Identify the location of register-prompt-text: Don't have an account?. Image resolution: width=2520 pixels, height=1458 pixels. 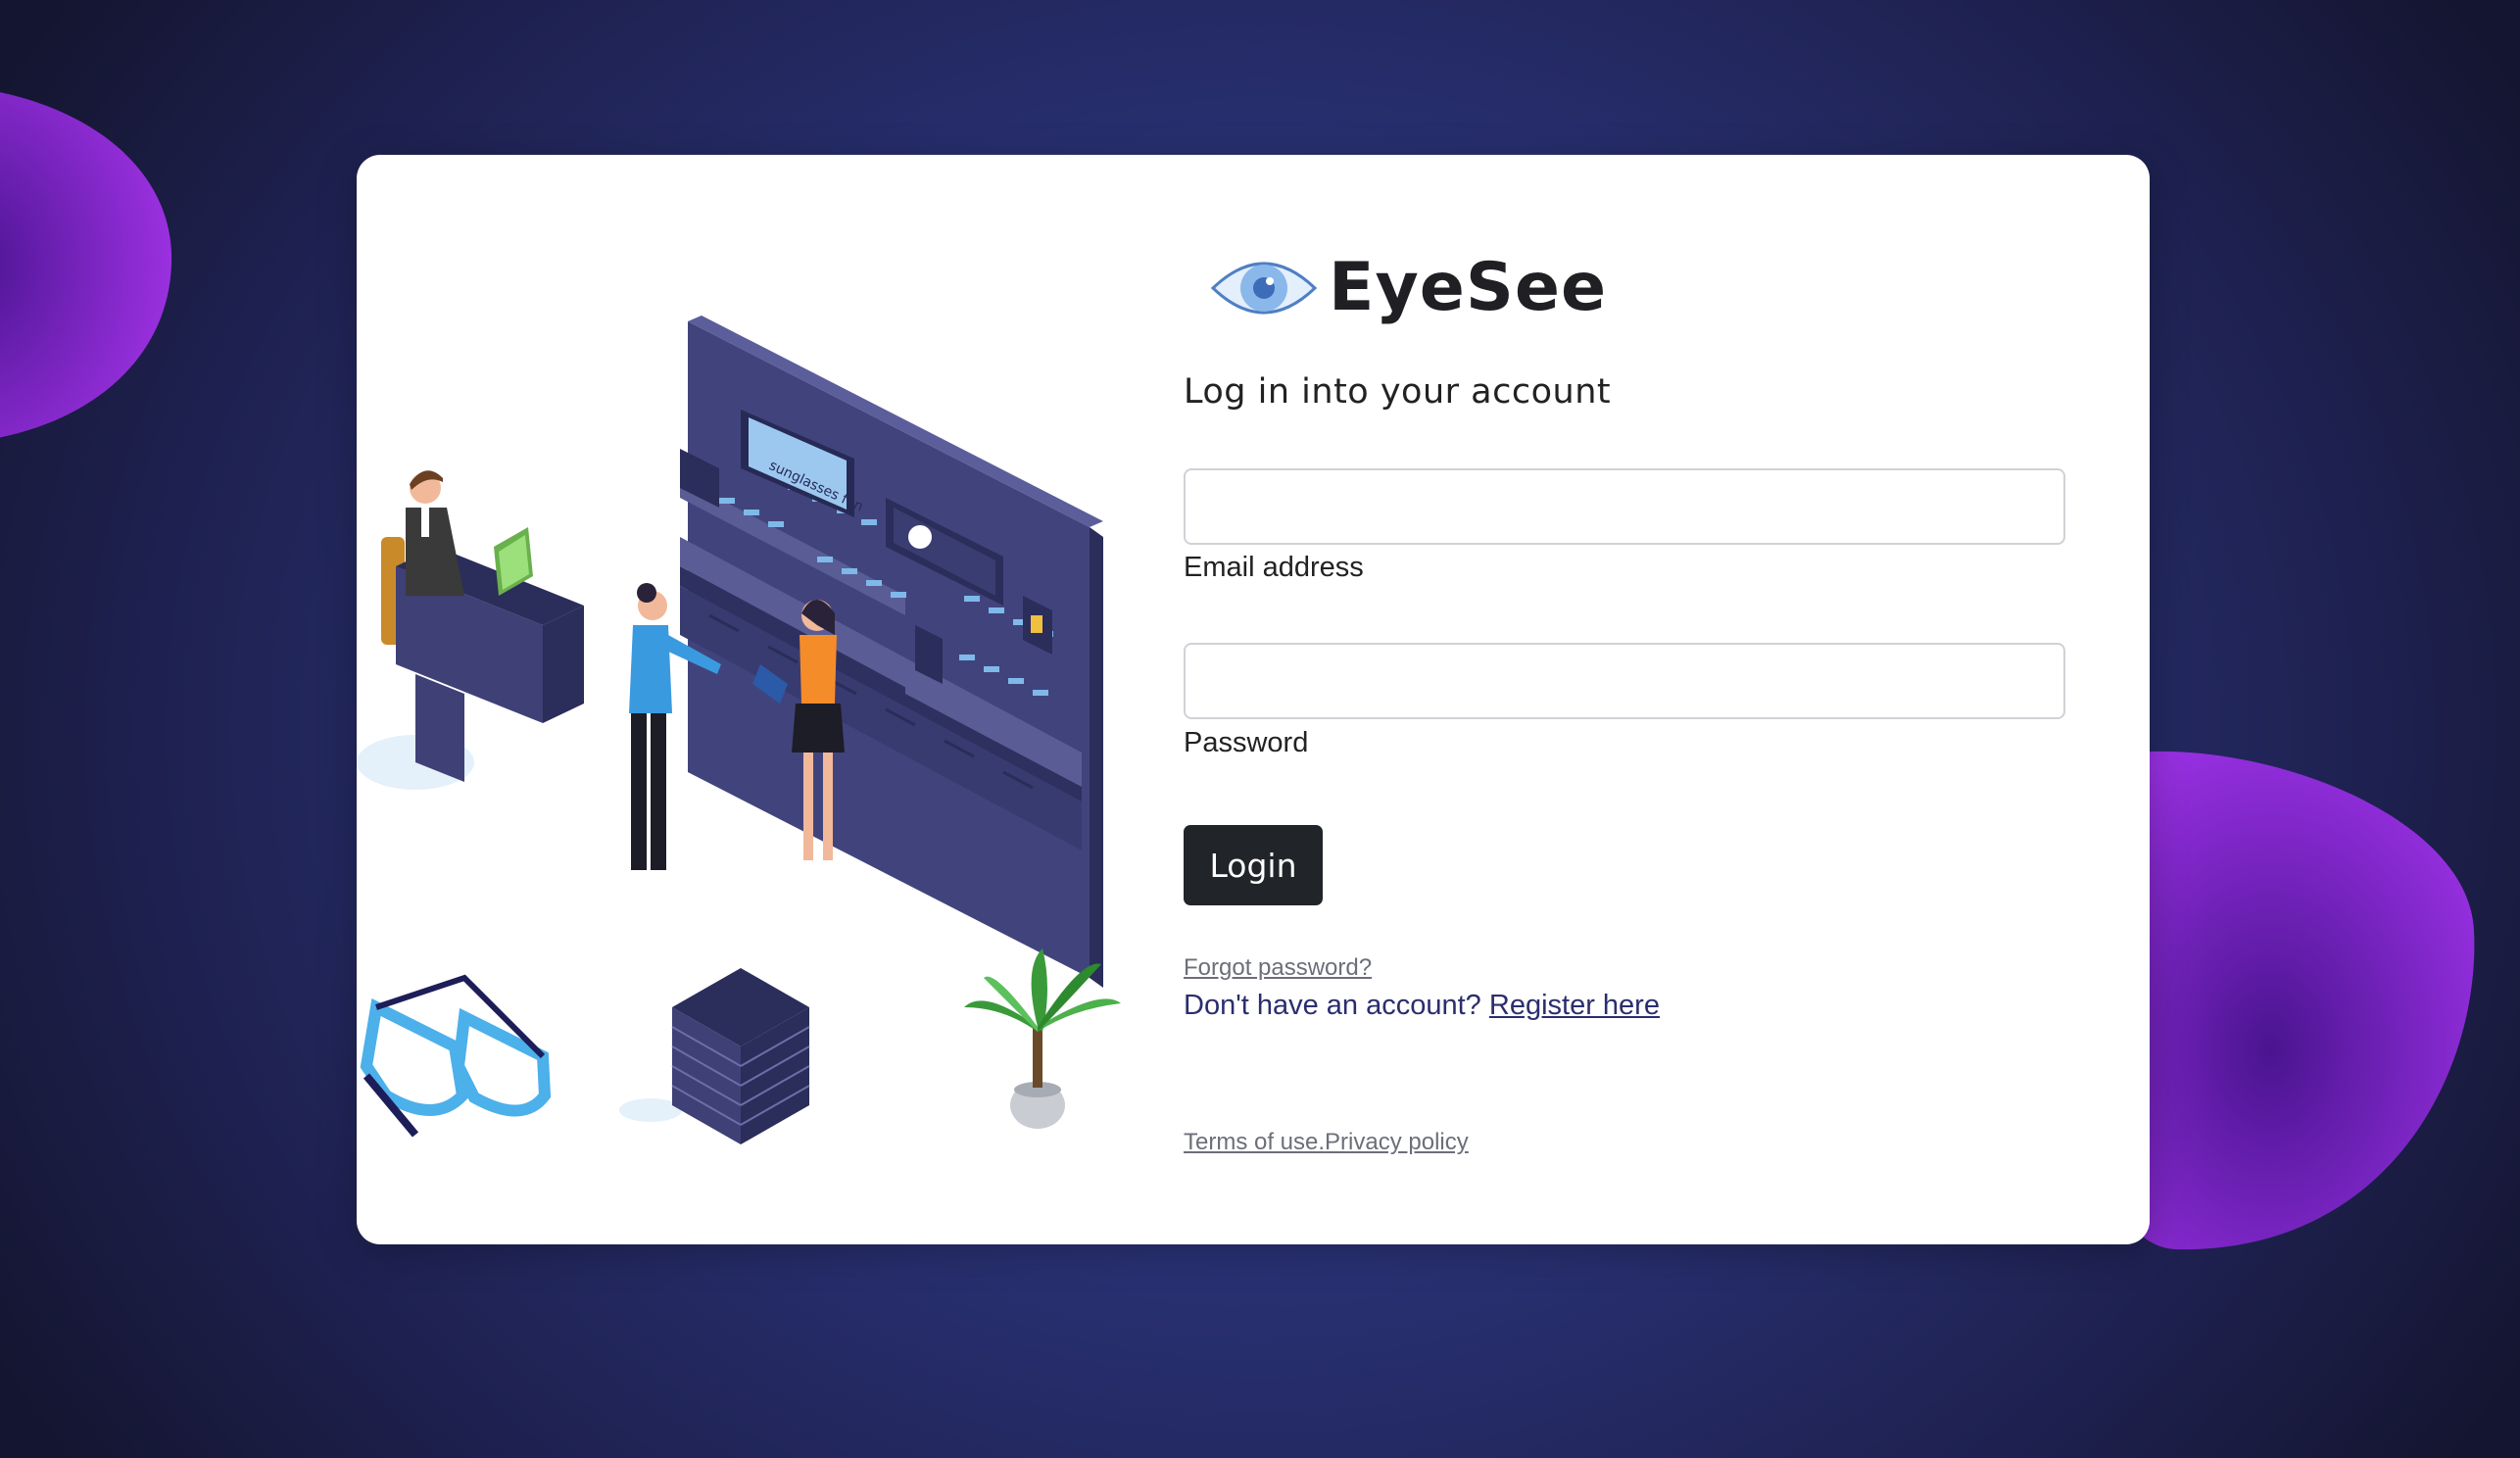
(1332, 1006).